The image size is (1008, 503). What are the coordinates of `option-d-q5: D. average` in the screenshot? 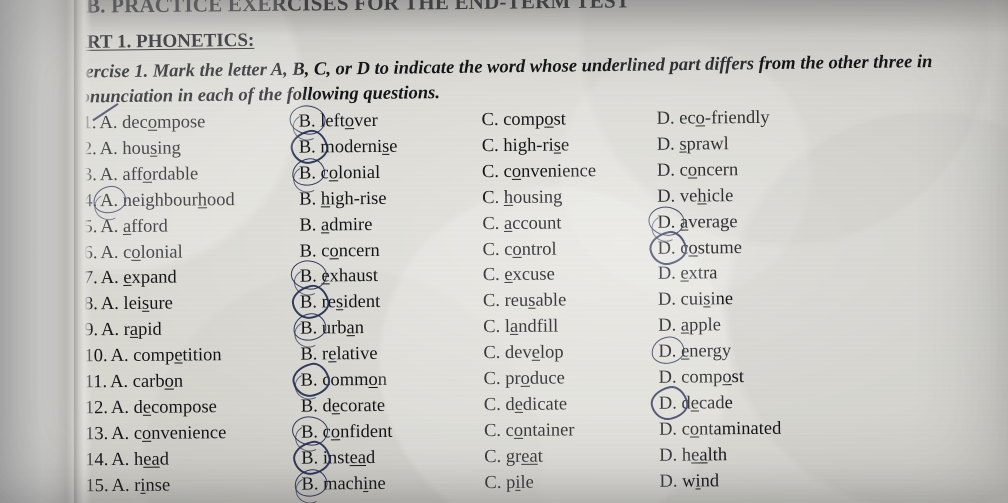 It's located at (697, 223).